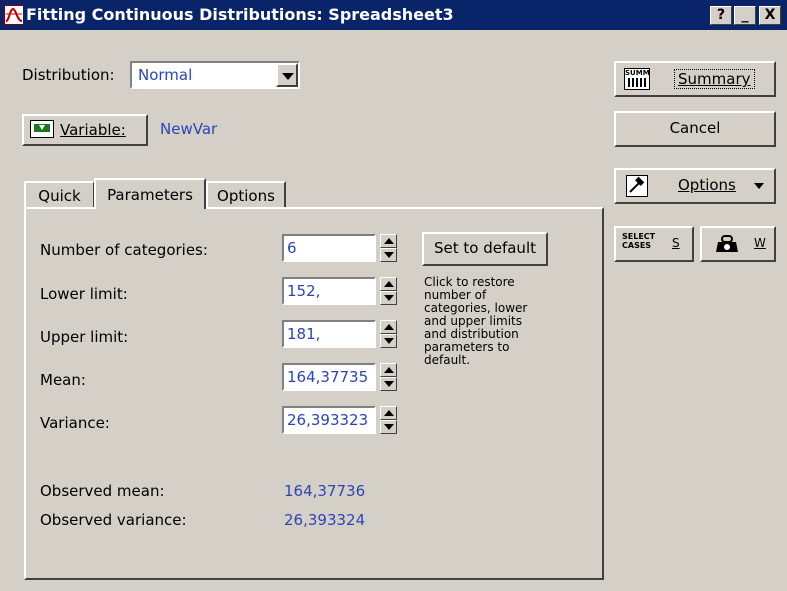  I want to click on tab-options: Options, so click(246, 195).